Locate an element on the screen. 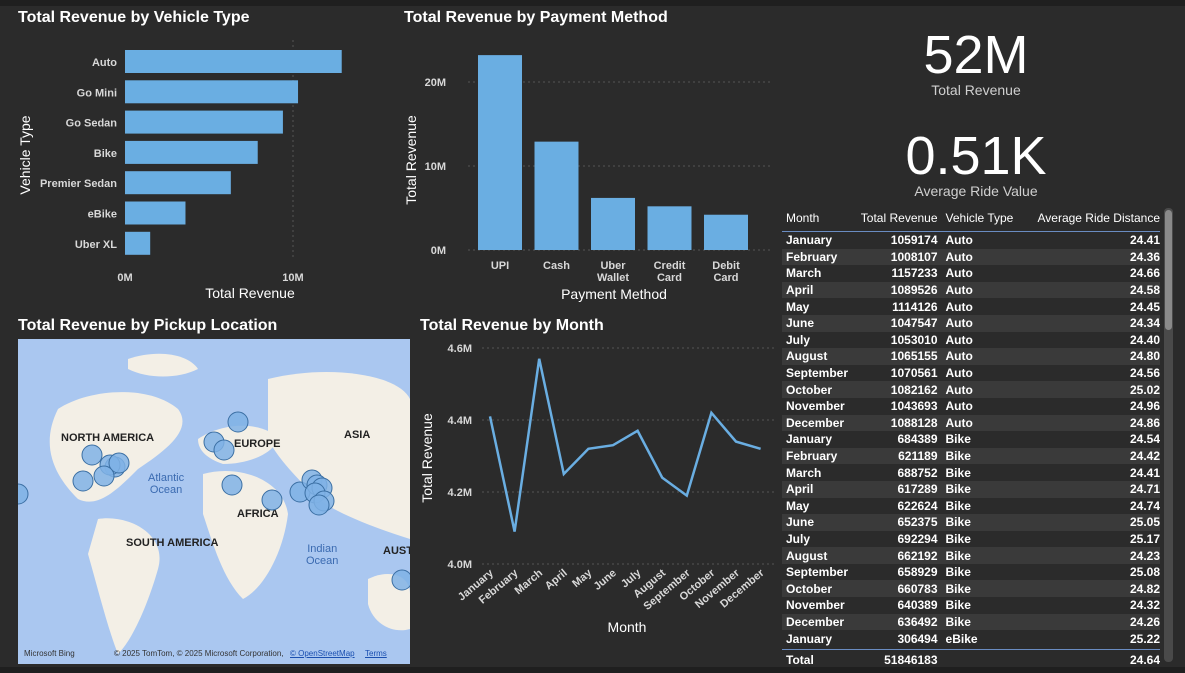  table-row: June 1047547 Auto 24.34 is located at coordinates (971, 323).